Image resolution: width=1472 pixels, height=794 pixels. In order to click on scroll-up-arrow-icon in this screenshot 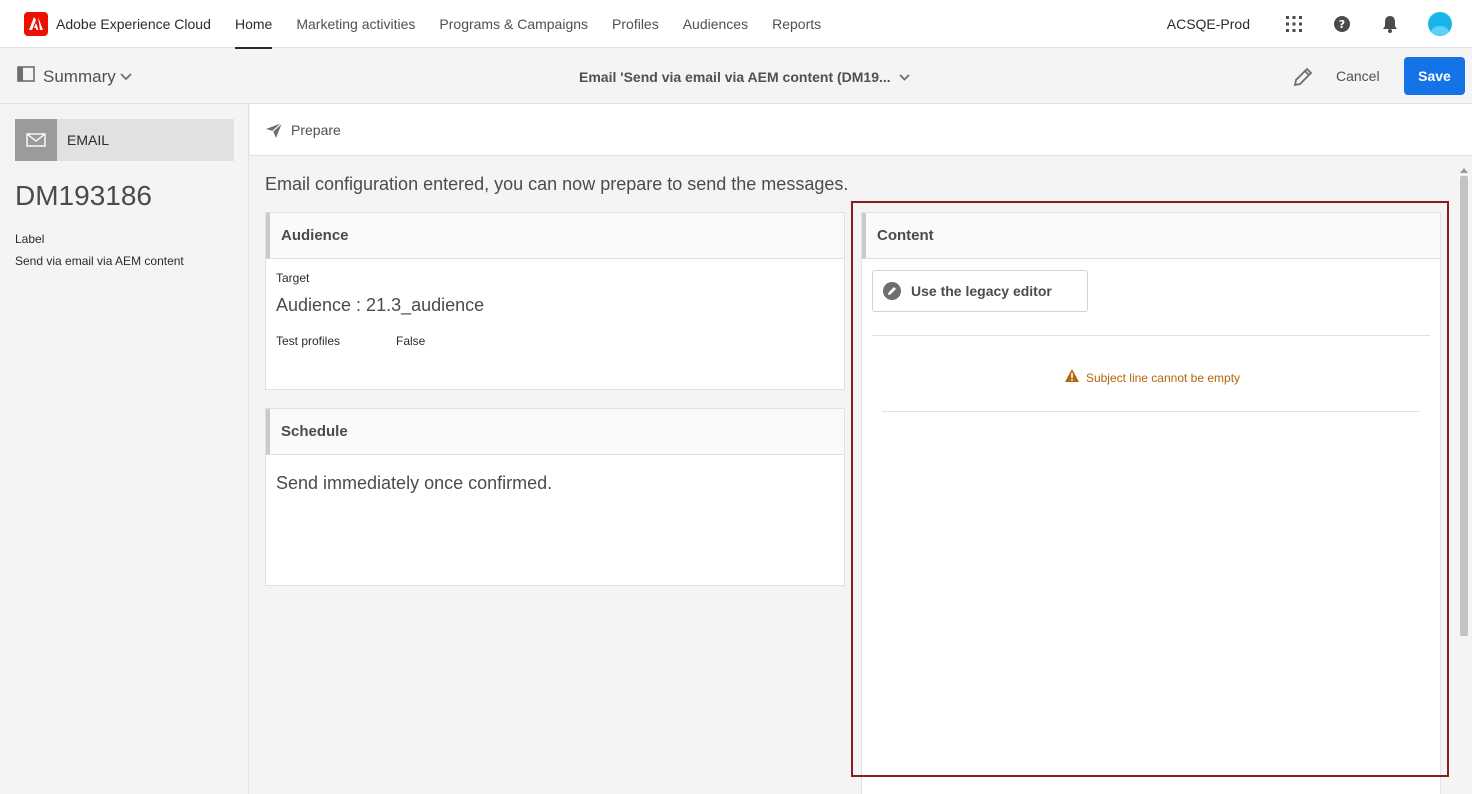, I will do `click(1464, 167)`.